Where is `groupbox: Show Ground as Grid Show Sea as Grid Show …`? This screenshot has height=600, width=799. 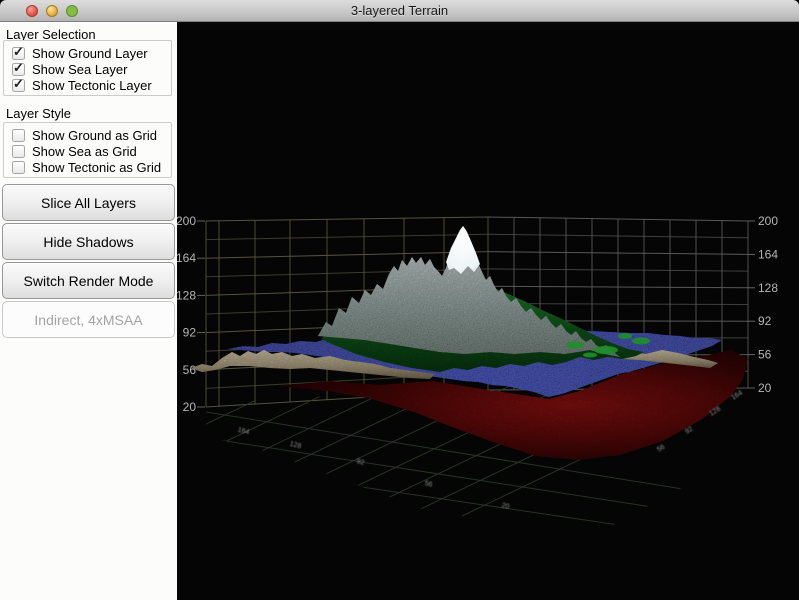
groupbox: Show Ground as Grid Show Sea as Grid Show … is located at coordinates (87, 150).